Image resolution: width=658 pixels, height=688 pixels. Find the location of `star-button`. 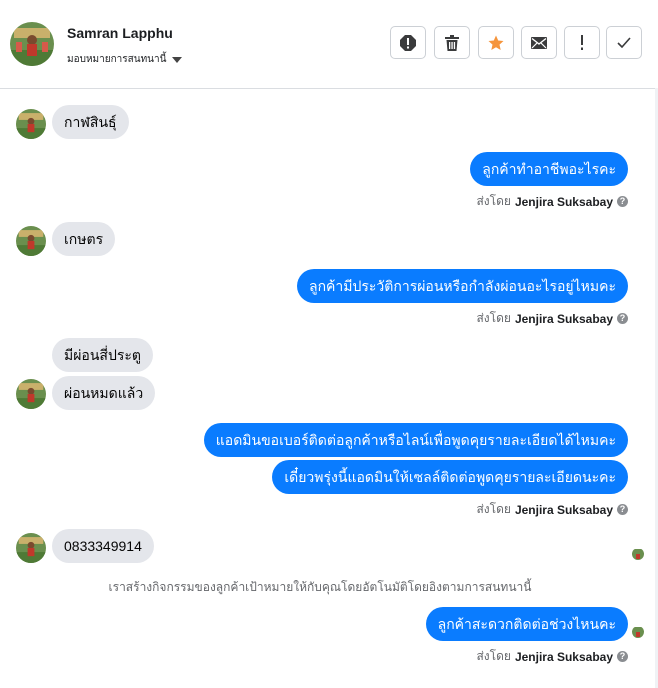

star-button is located at coordinates (496, 42).